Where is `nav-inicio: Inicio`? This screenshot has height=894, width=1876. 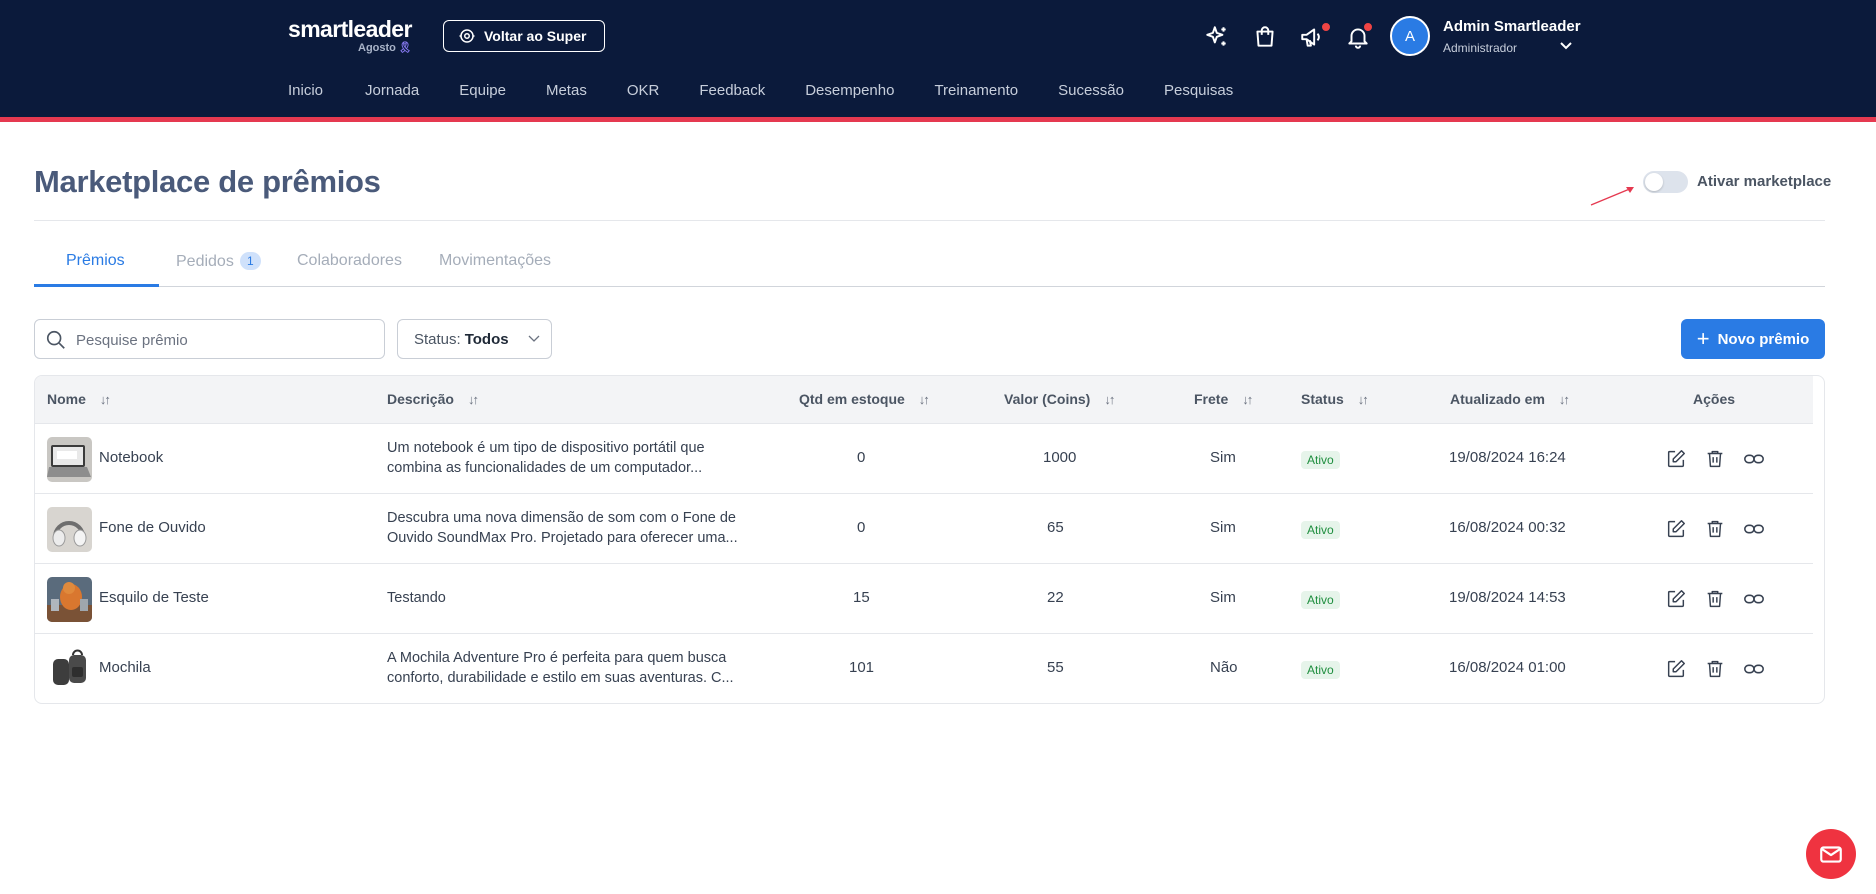
nav-inicio: Inicio is located at coordinates (305, 90).